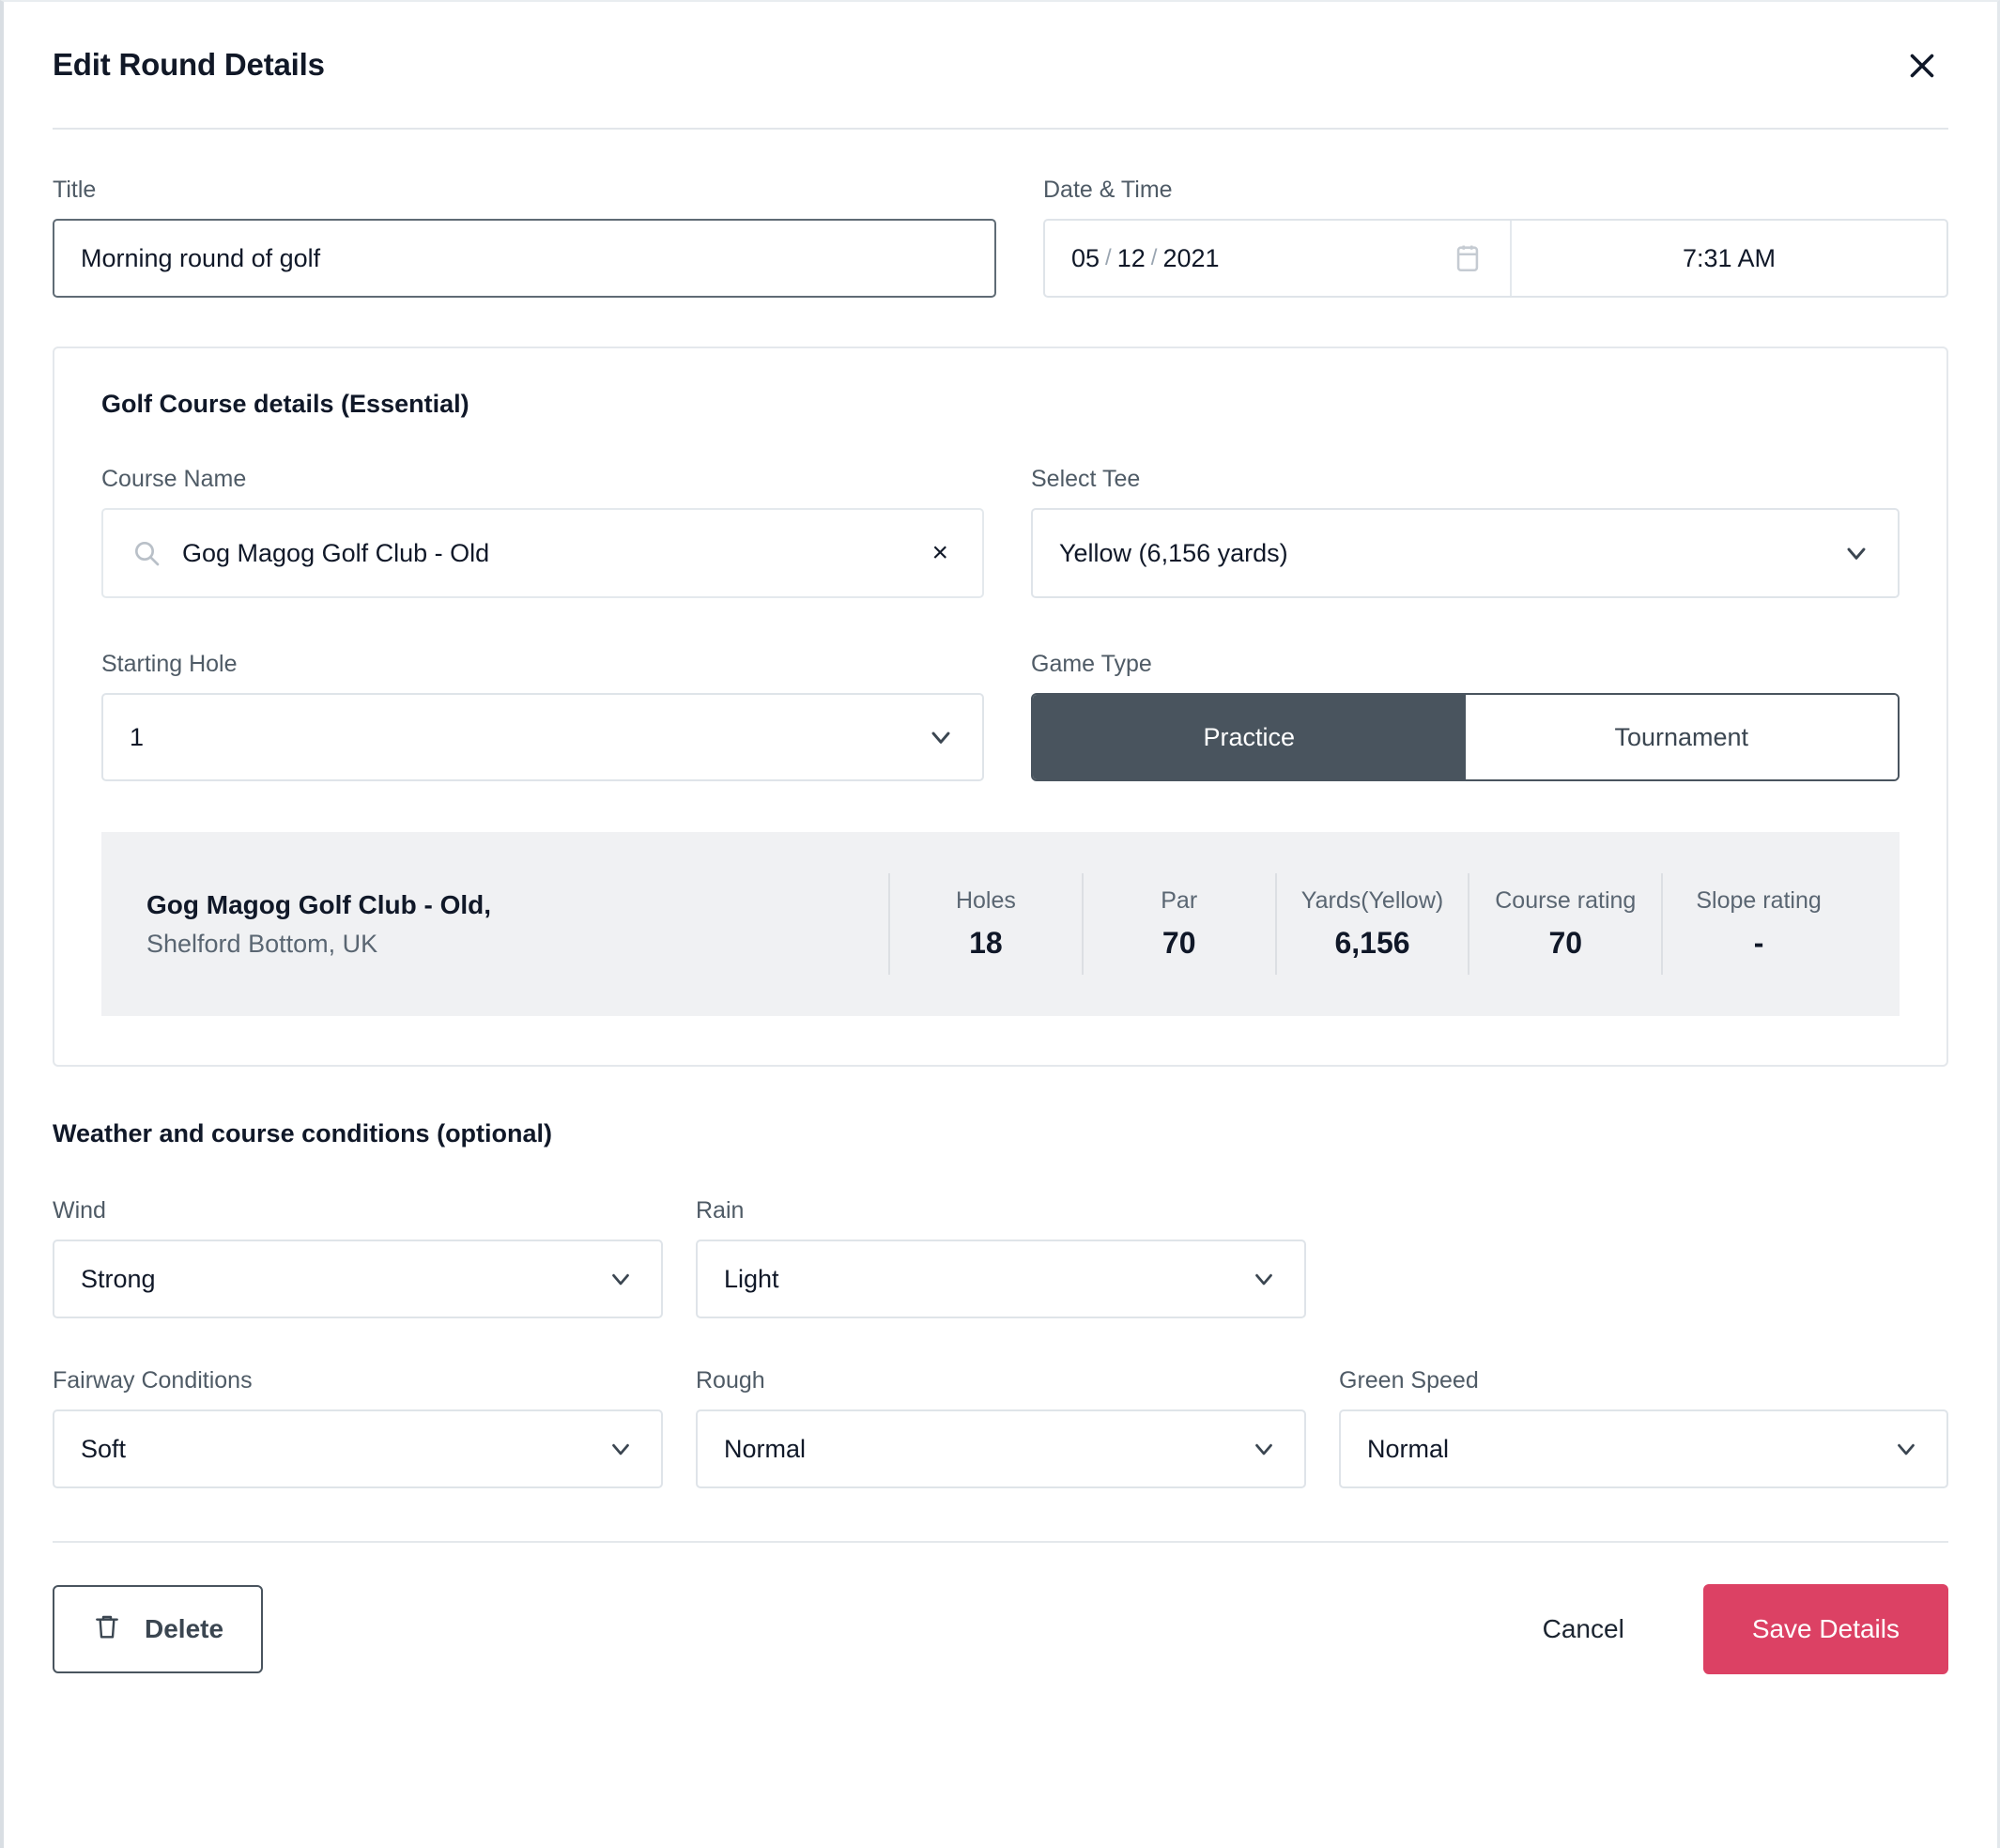 The image size is (2000, 1848). What do you see at coordinates (1468, 258) in the screenshot?
I see `calendar-icon` at bounding box center [1468, 258].